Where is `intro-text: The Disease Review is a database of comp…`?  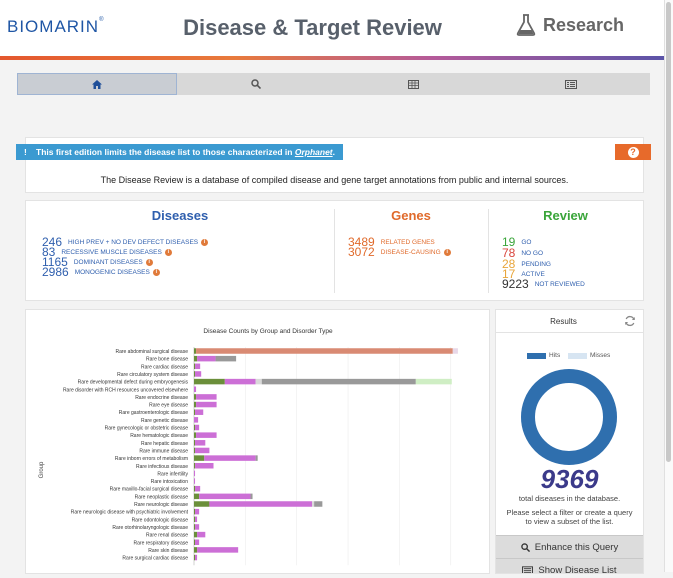 intro-text: The Disease Review is a database of comp… is located at coordinates (334, 180).